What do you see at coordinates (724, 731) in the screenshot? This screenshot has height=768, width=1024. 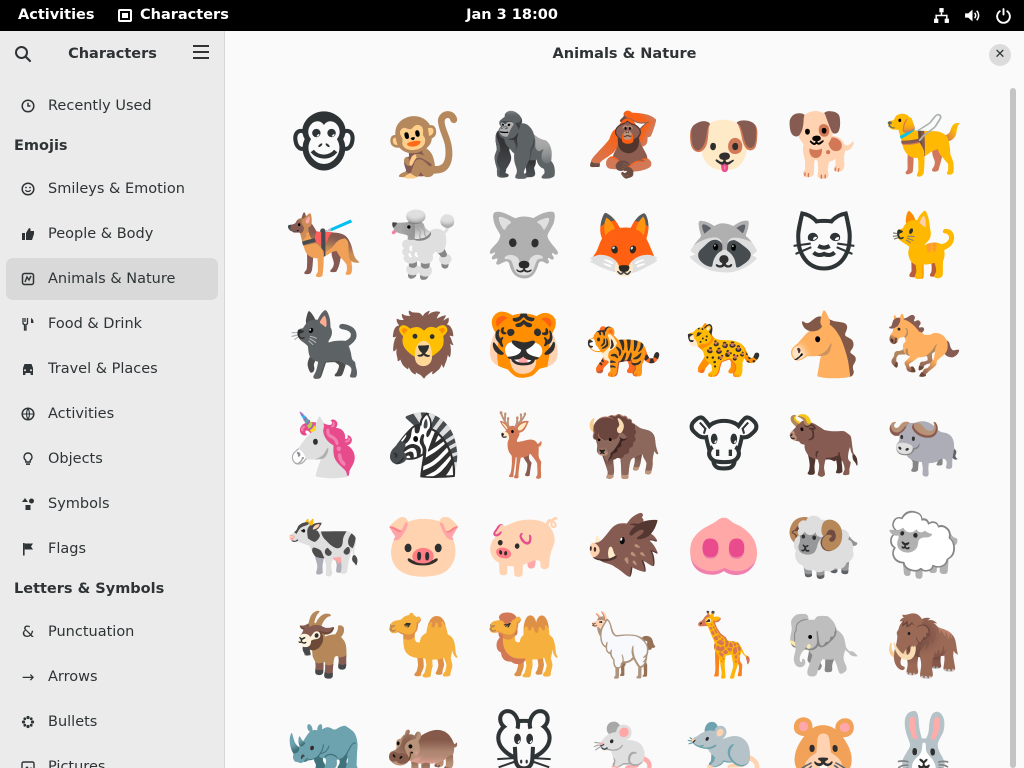 I see `emoji-cell: 🐀` at bounding box center [724, 731].